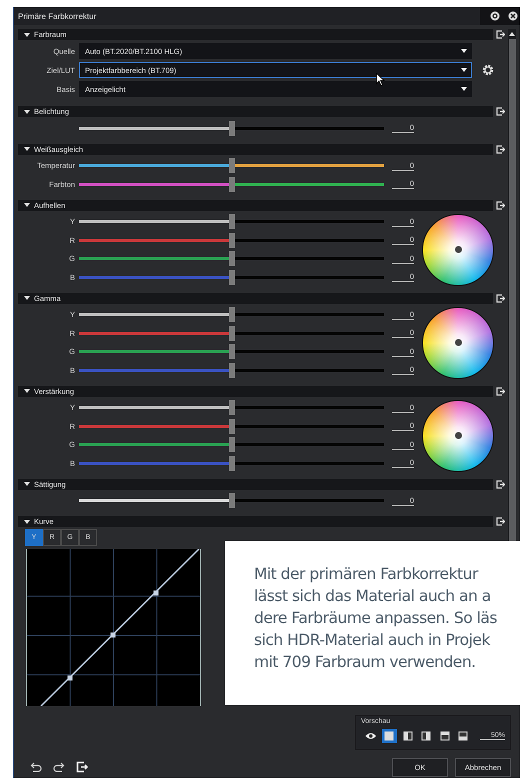 This screenshot has height=781, width=526. What do you see at coordinates (512, 34) in the screenshot?
I see `scroll-up-icon` at bounding box center [512, 34].